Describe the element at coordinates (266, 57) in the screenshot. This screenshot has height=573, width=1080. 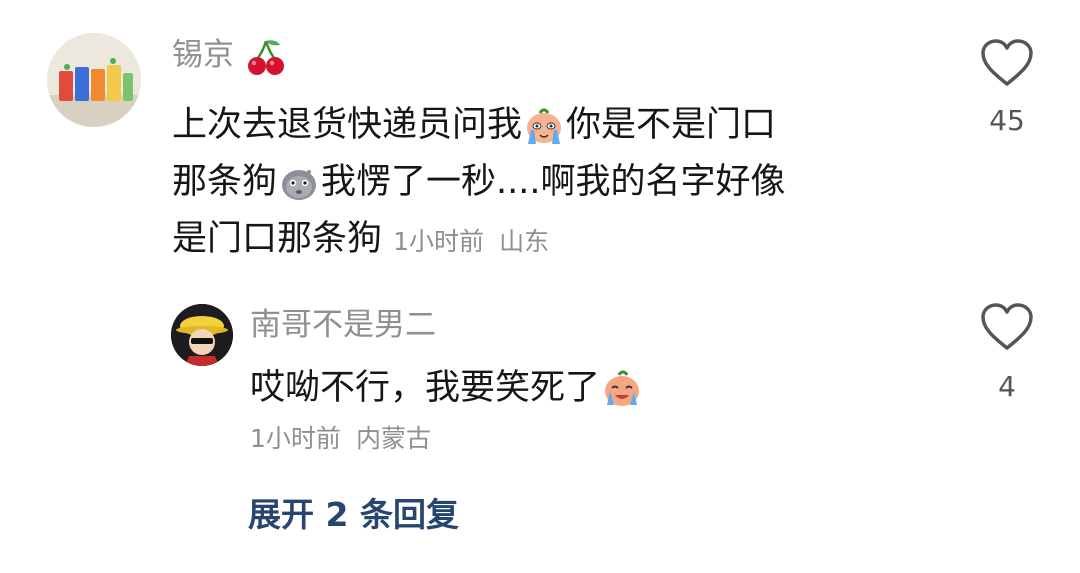
I see `cherry-icon` at that location.